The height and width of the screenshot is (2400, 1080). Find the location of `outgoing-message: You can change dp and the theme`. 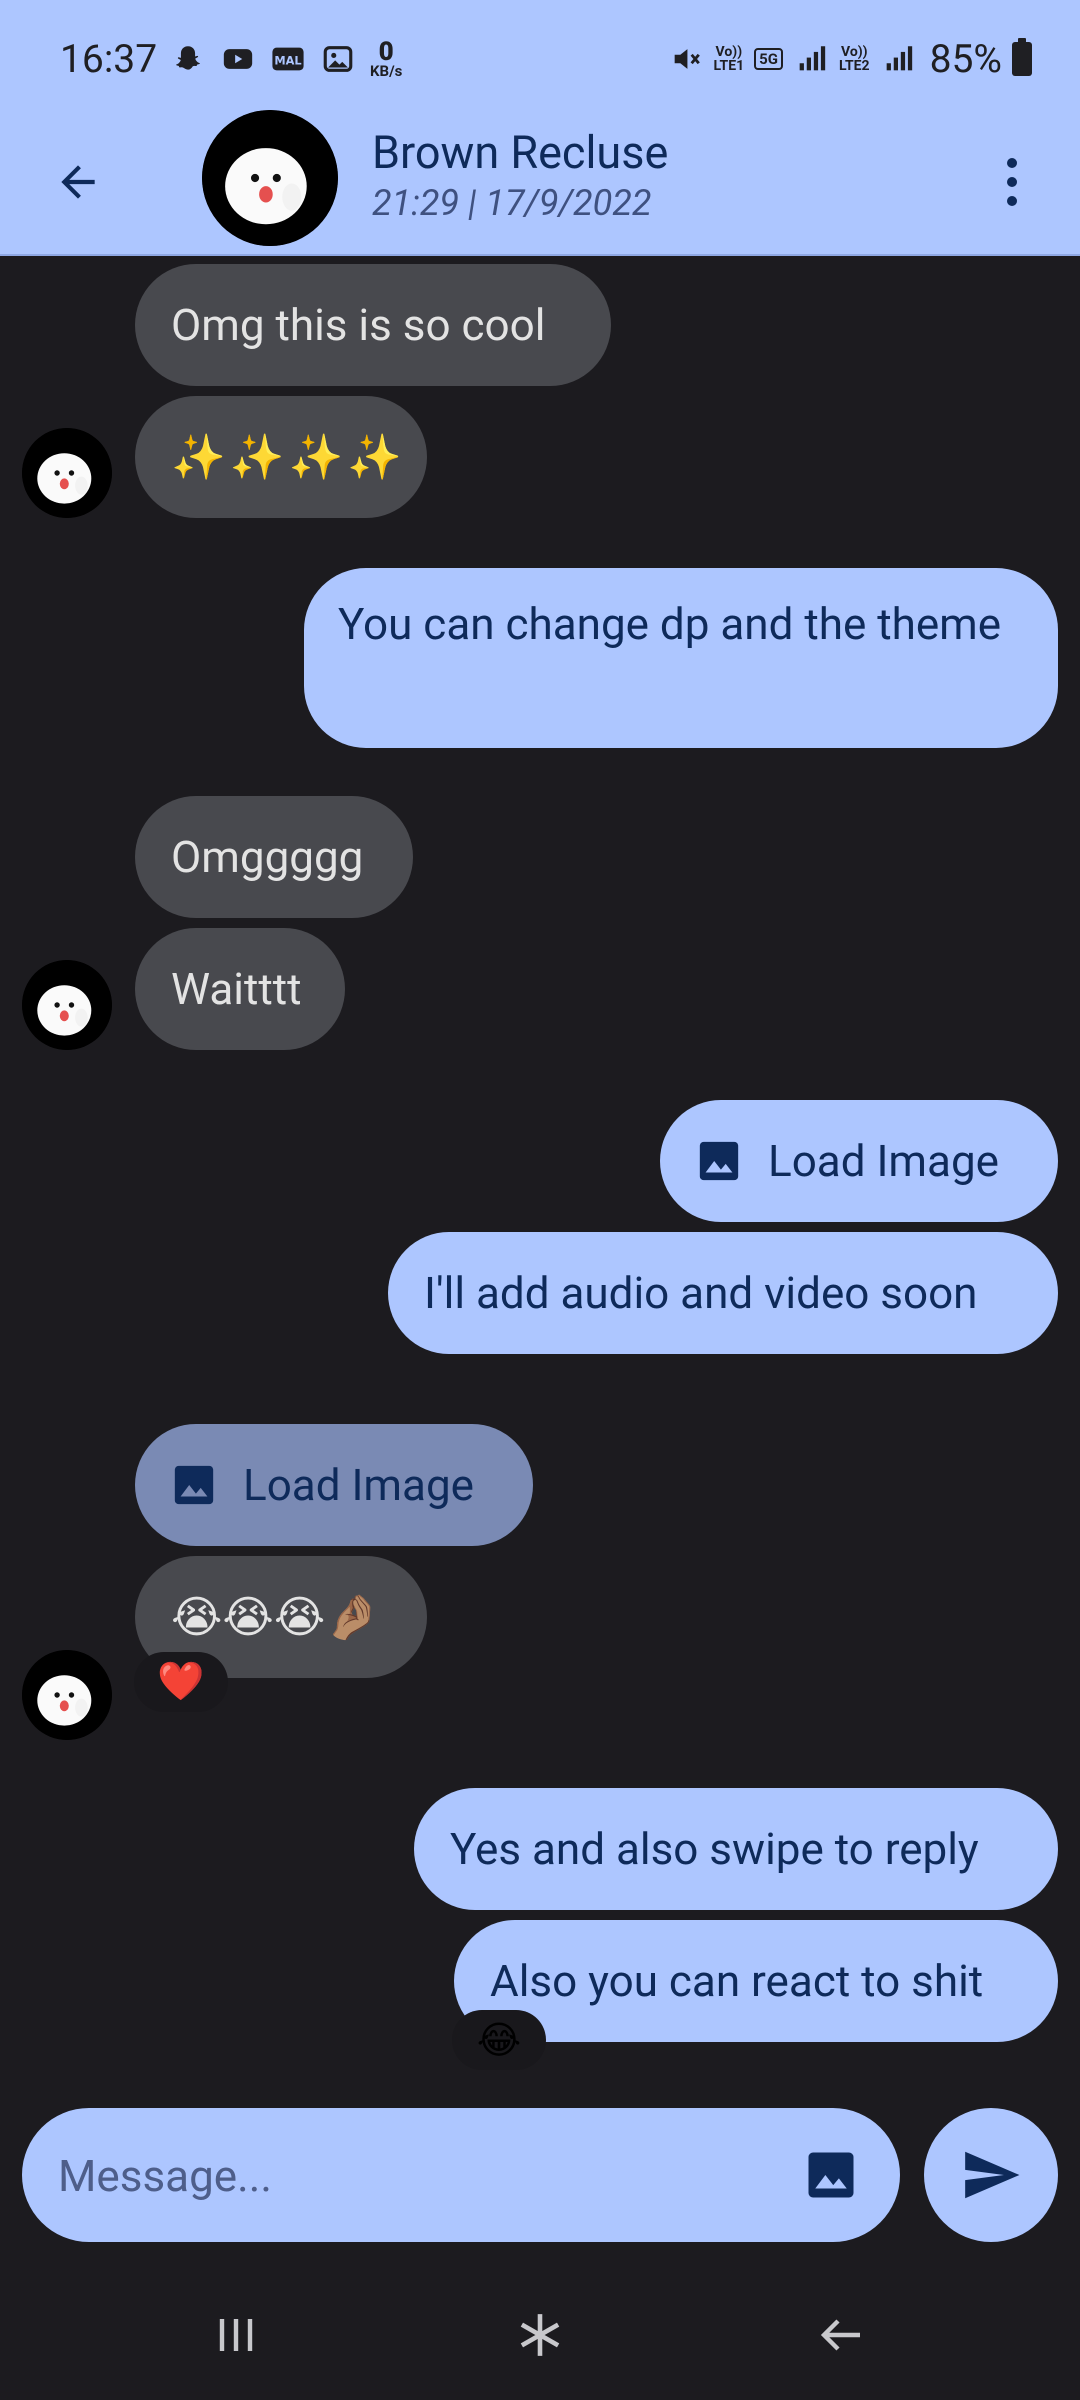

outgoing-message: You can change dp and the theme is located at coordinates (681, 658).